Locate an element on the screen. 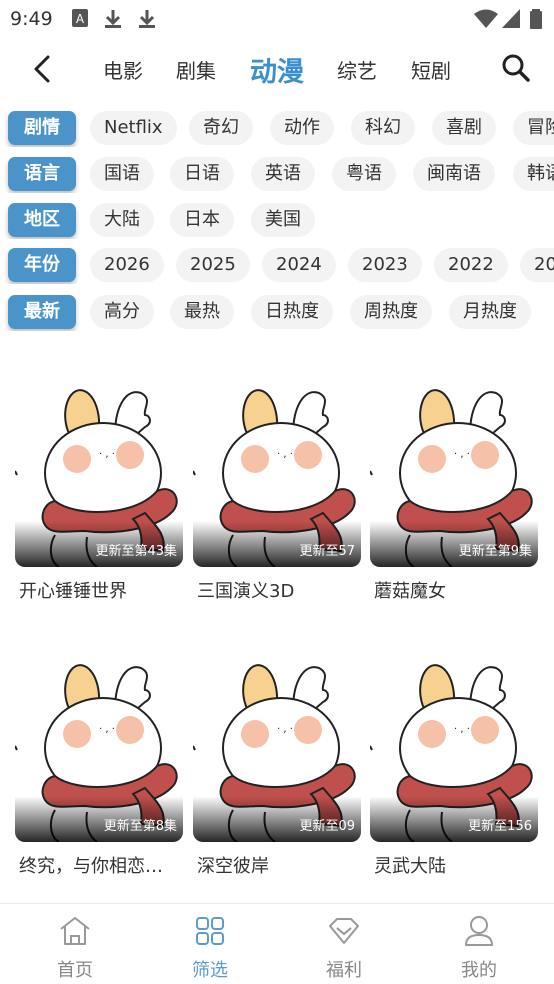  filter-chip: 英语 is located at coordinates (283, 174).